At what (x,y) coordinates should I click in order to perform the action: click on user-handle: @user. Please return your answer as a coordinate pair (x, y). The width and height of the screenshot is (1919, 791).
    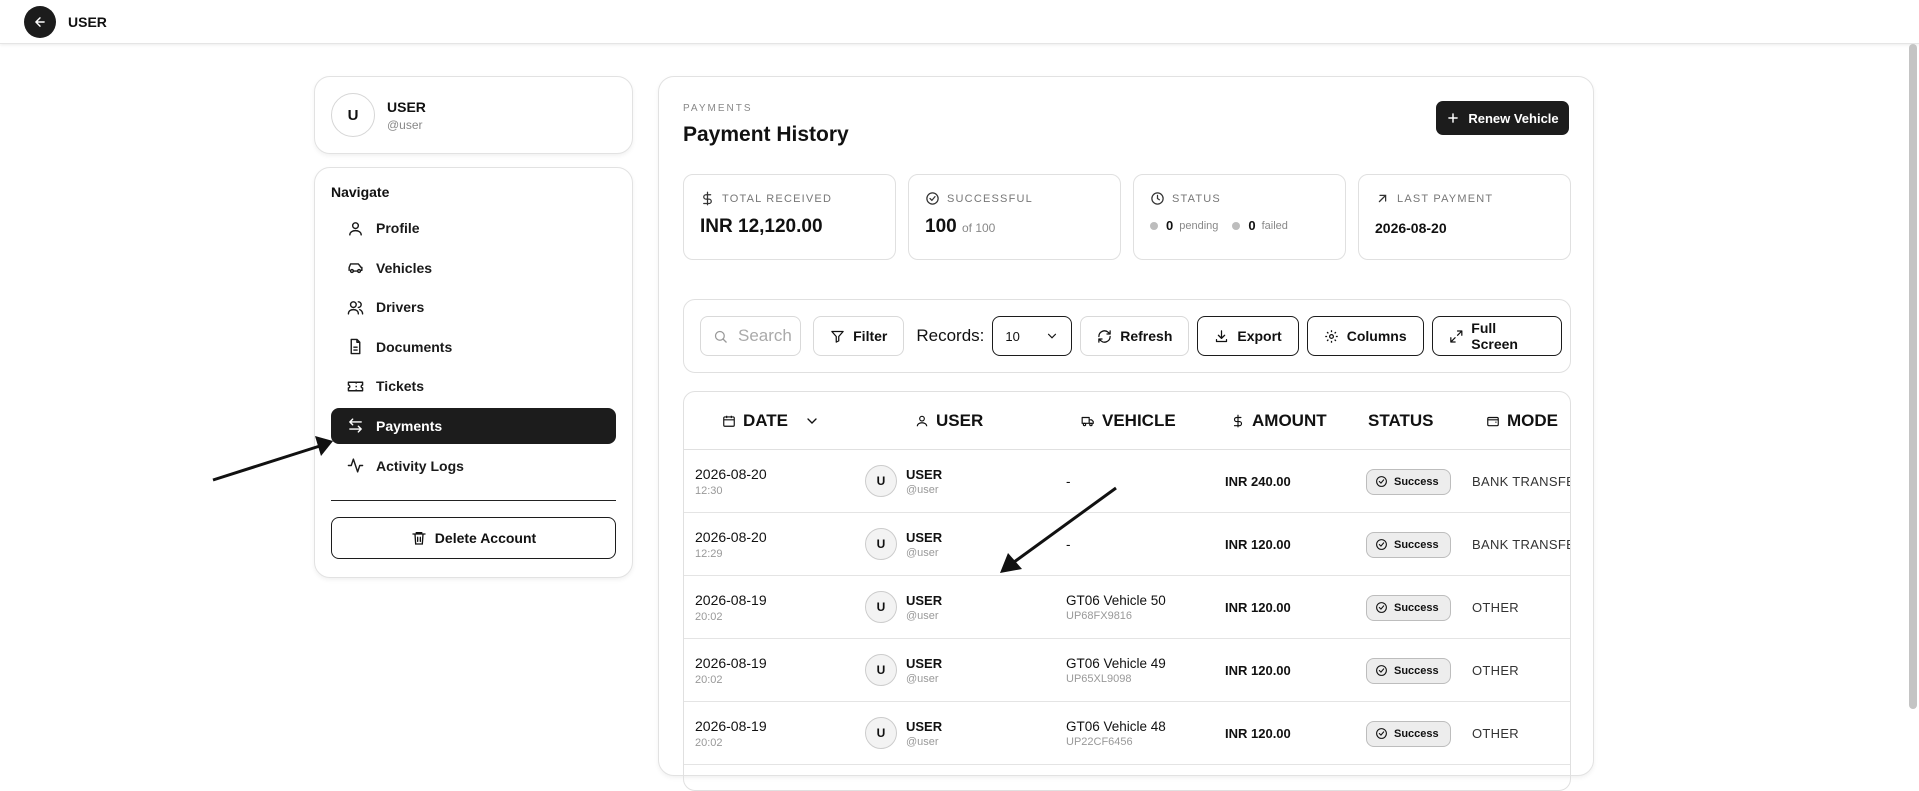
    Looking at the image, I should click on (922, 616).